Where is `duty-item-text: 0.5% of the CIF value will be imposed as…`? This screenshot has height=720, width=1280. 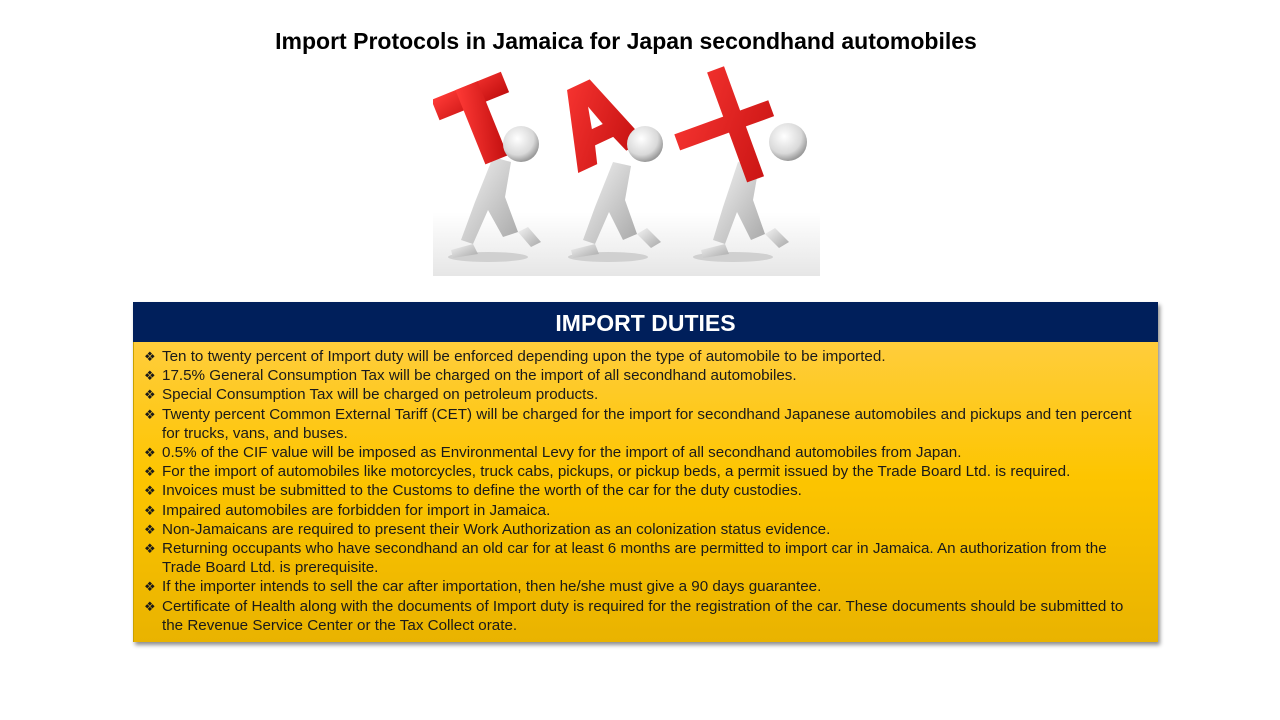 duty-item-text: 0.5% of the CIF value will be imposed as… is located at coordinates (562, 453).